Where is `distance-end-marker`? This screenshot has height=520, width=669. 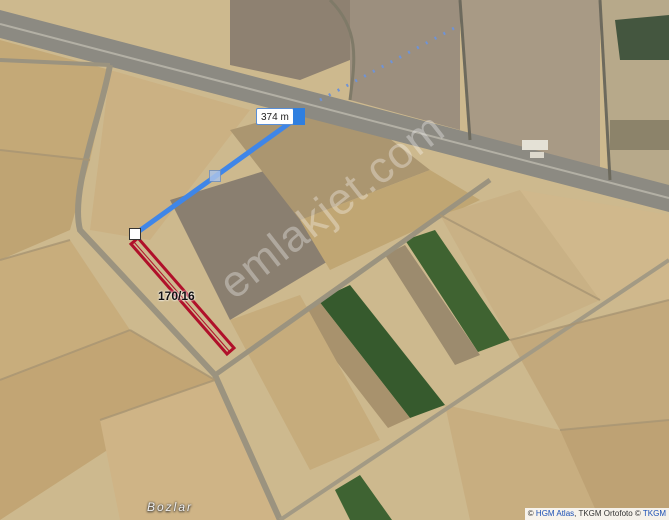 distance-end-marker is located at coordinates (299, 116).